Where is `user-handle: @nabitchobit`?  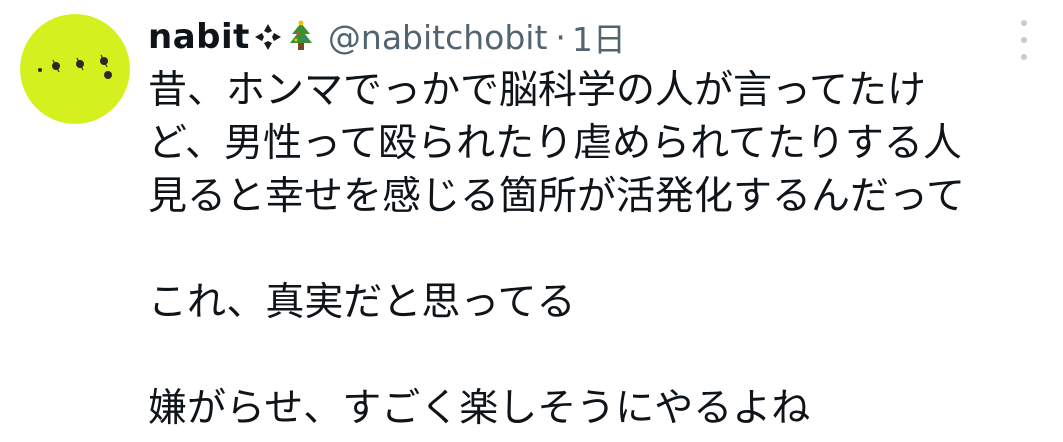 user-handle: @nabitchobit is located at coordinates (438, 37).